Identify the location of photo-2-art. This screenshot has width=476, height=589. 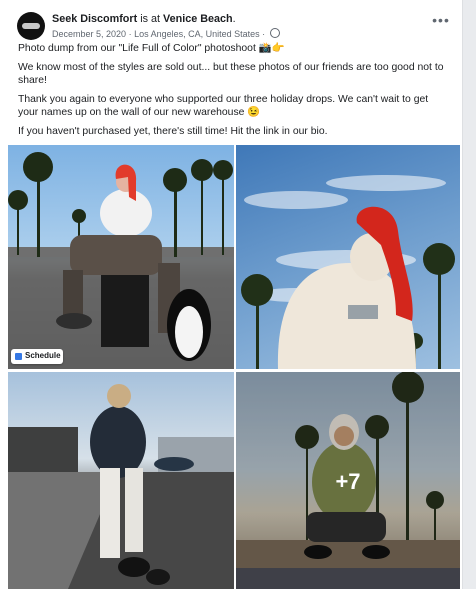
(348, 272).